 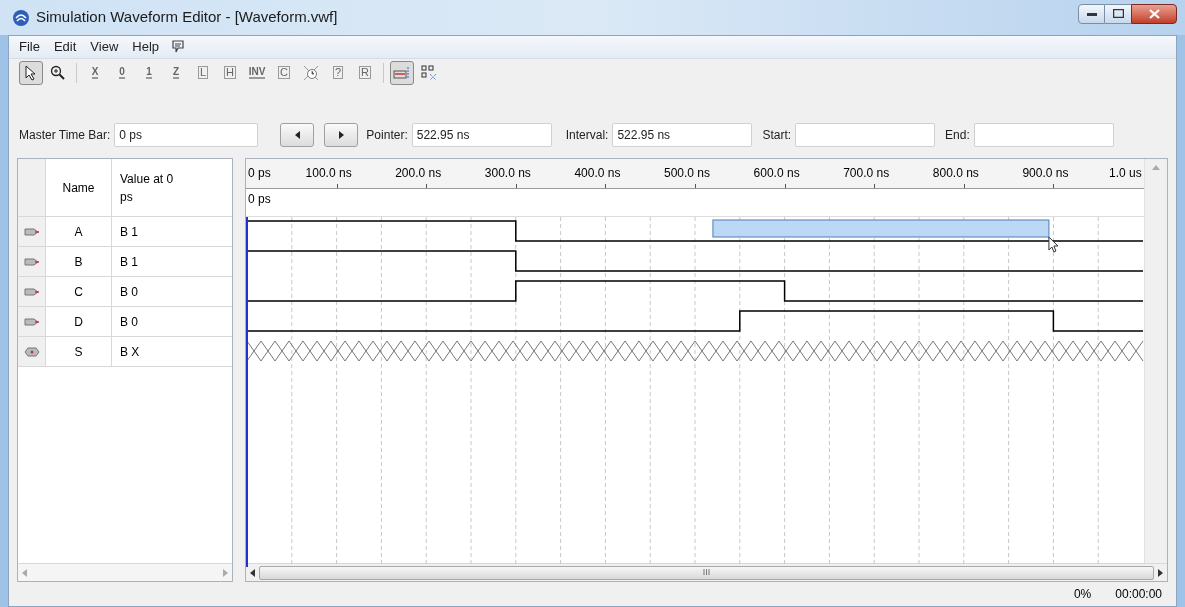 What do you see at coordinates (338, 72) in the screenshot?
I see `toolbar-button: ?` at bounding box center [338, 72].